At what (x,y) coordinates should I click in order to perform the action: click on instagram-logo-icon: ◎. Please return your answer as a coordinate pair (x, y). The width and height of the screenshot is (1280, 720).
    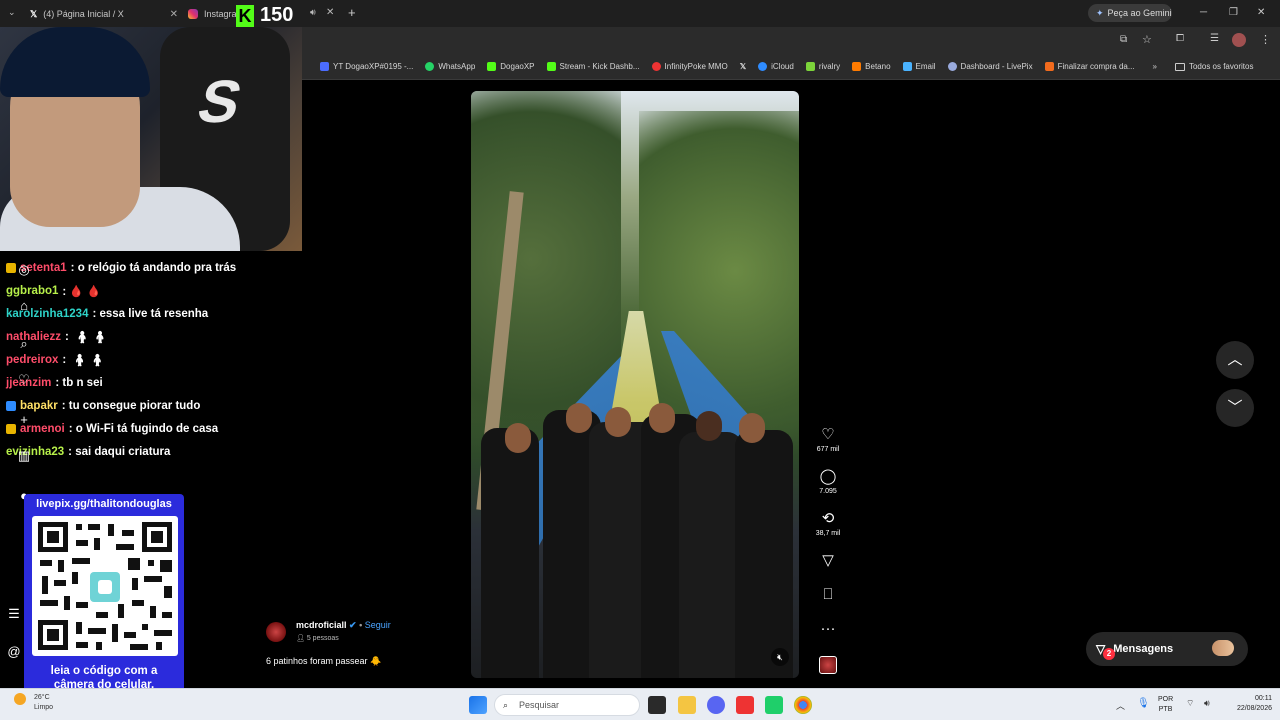
    Looking at the image, I should click on (24, 272).